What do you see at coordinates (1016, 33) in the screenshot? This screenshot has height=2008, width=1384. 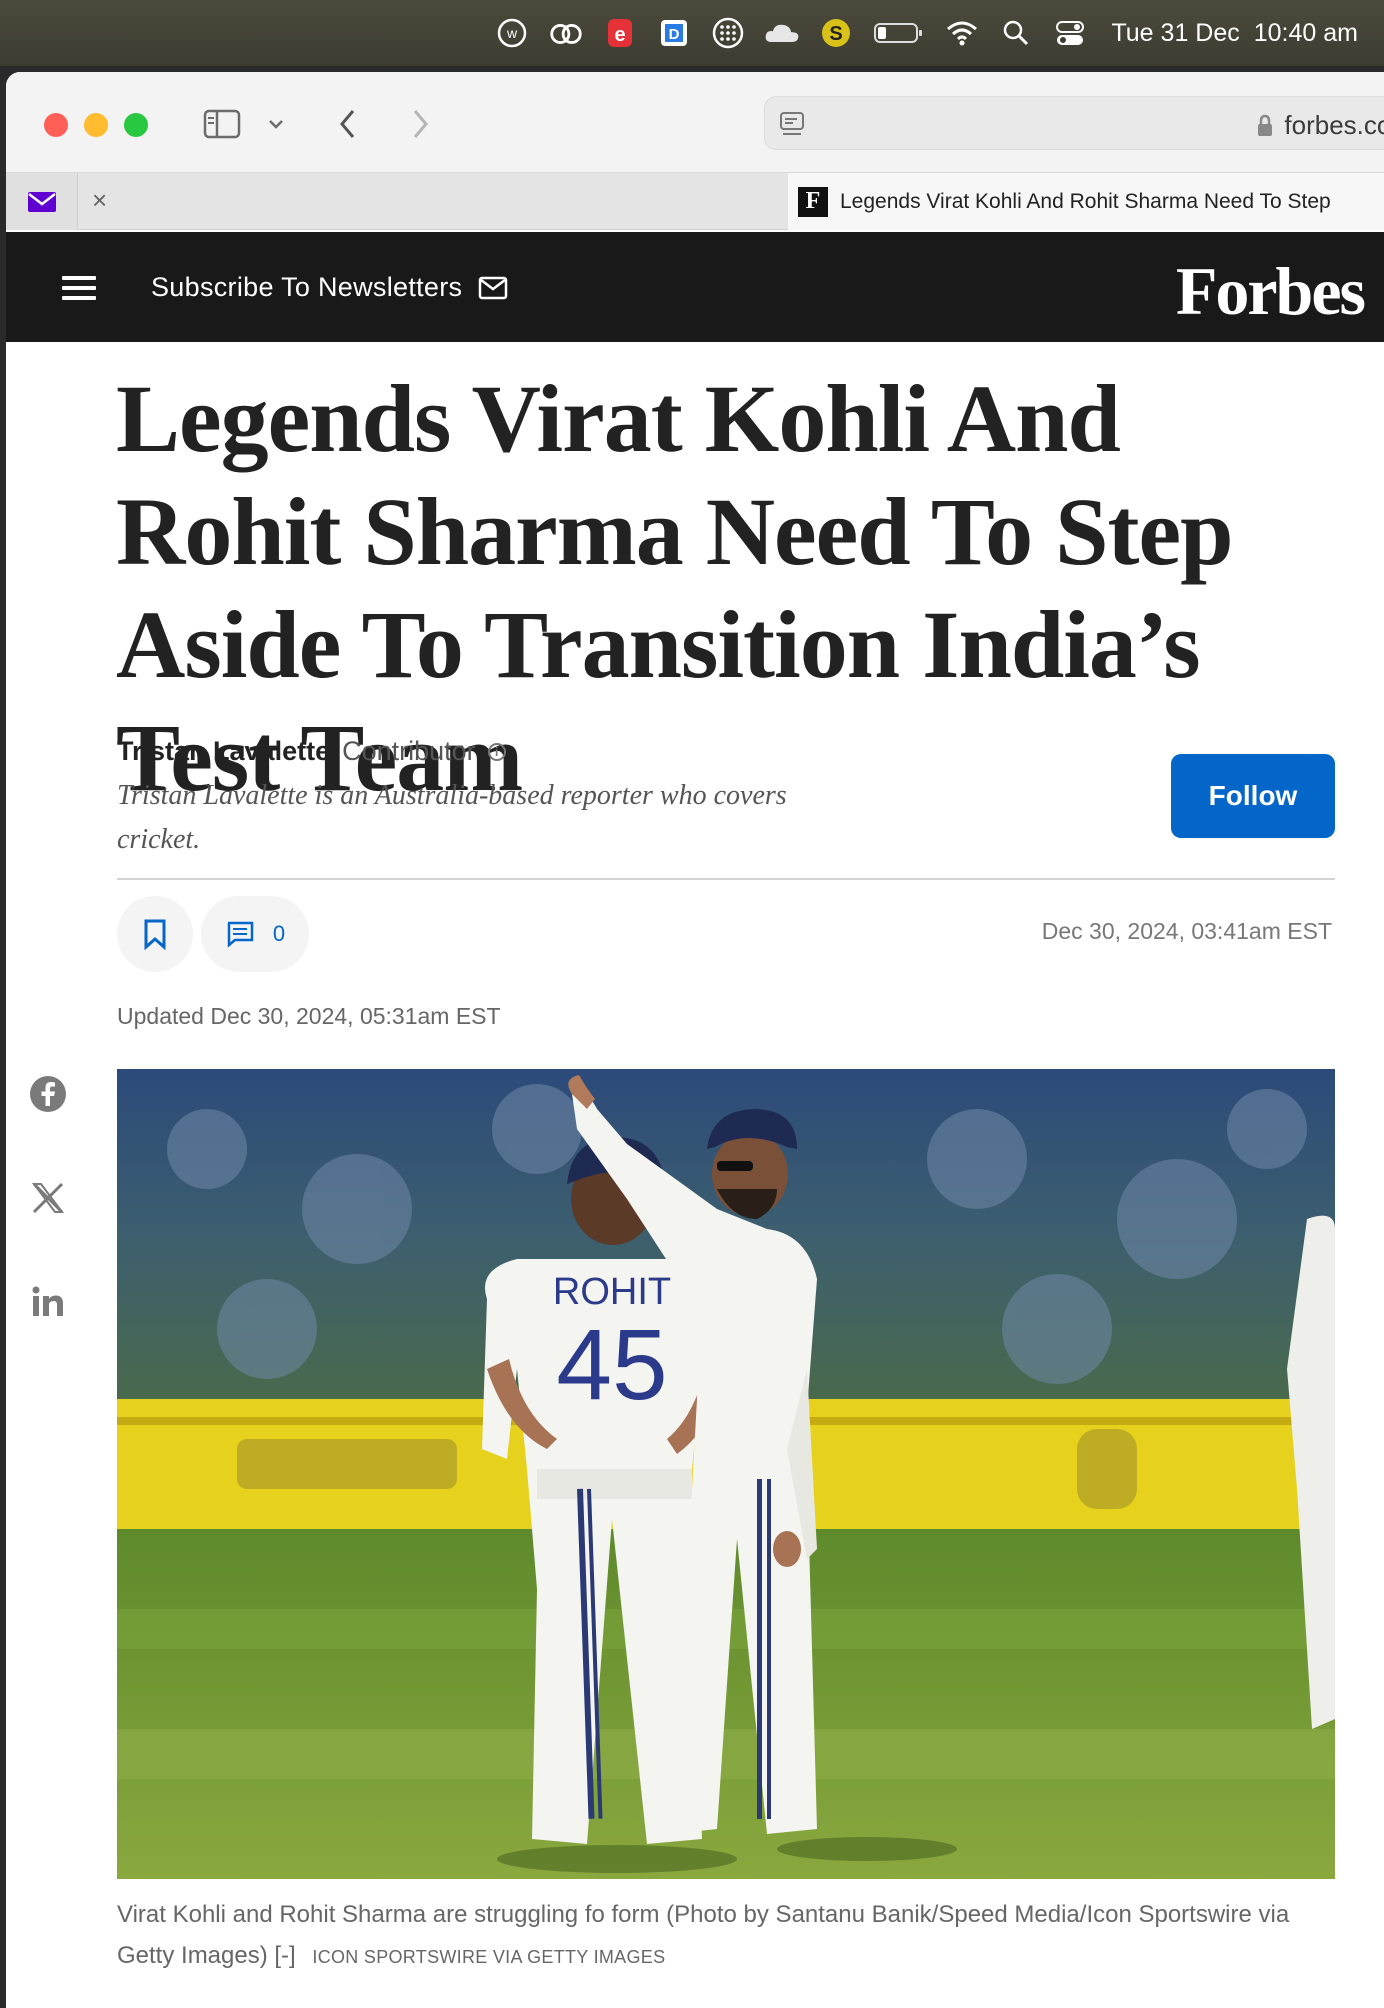 I see `spotlight-search-icon` at bounding box center [1016, 33].